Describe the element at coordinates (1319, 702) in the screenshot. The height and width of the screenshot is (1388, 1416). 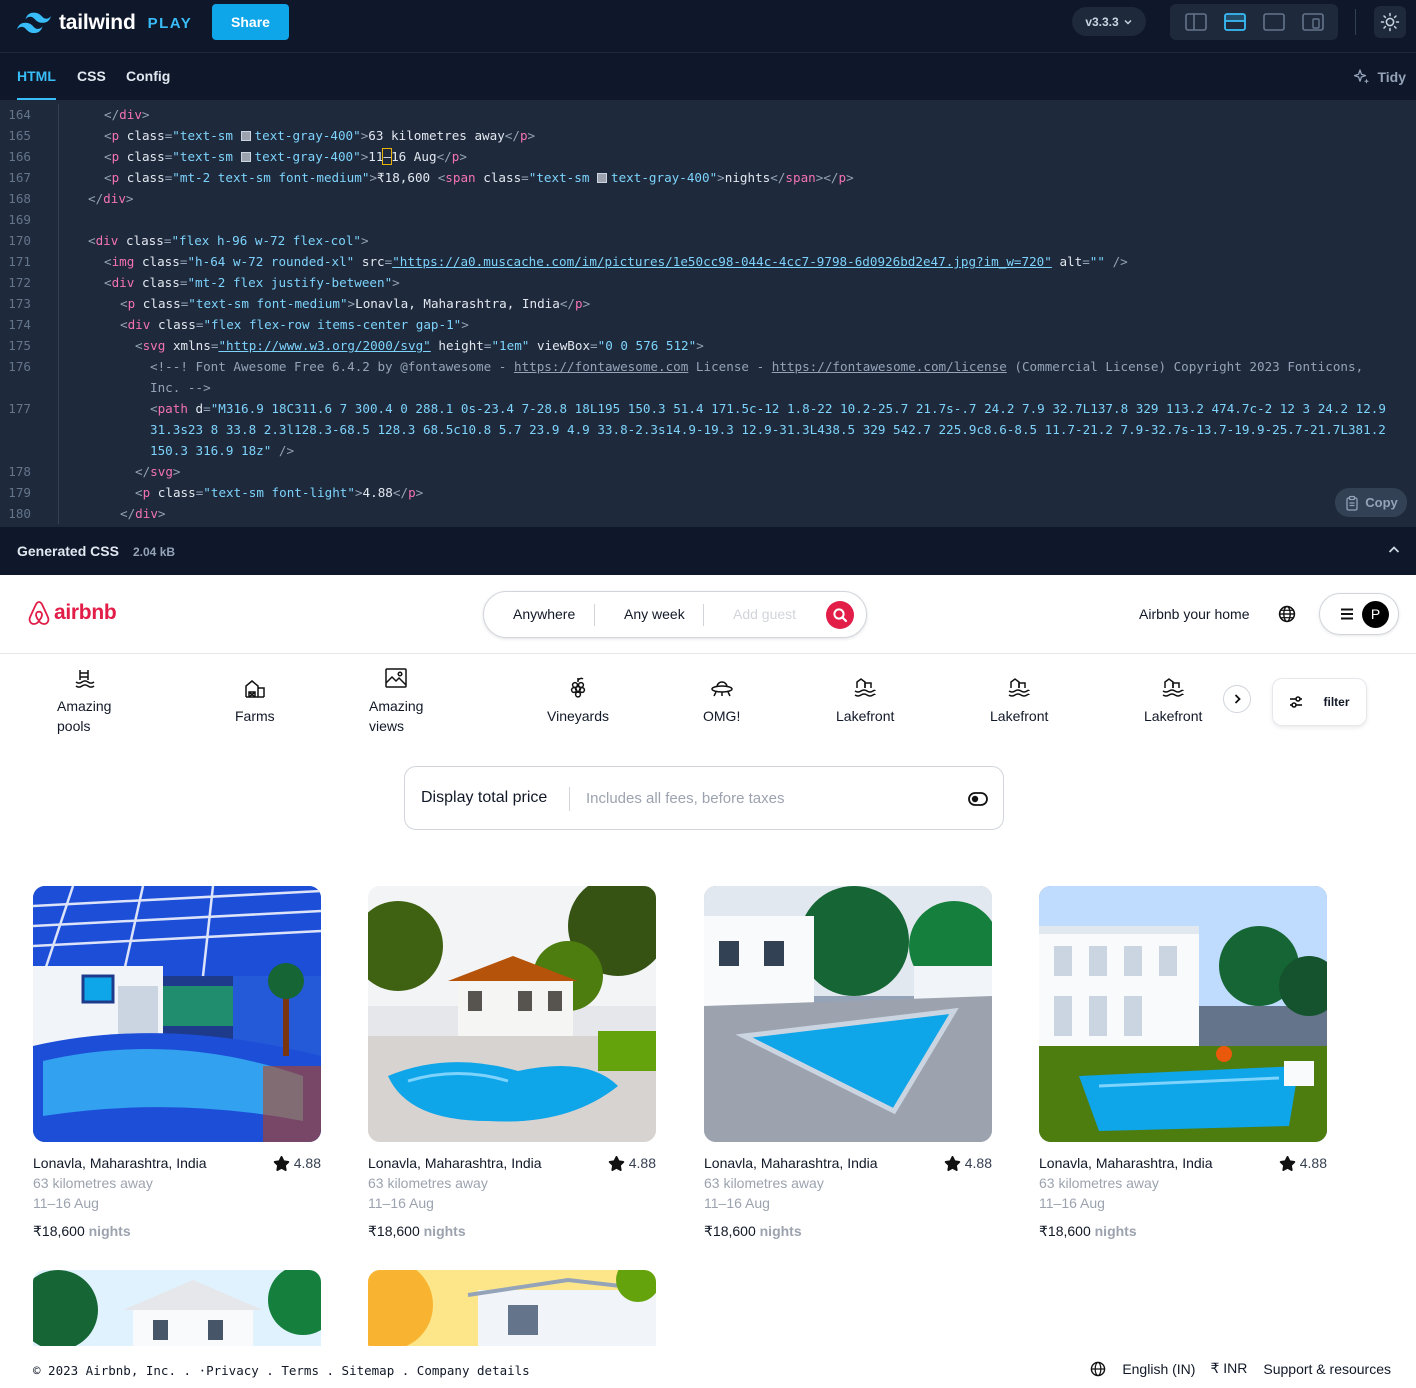
I see `filter-button: filter` at that location.